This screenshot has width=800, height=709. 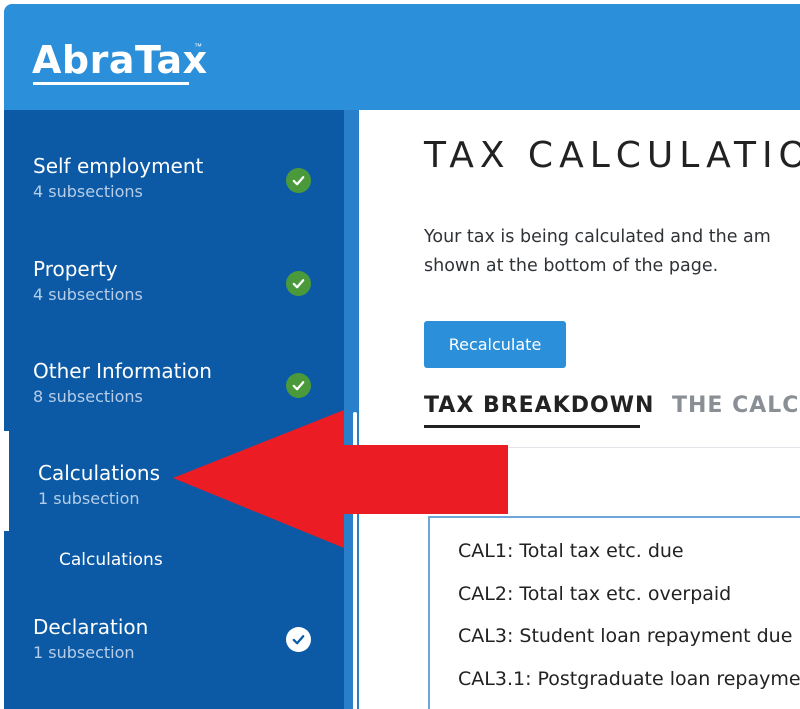 What do you see at coordinates (6, 481) in the screenshot?
I see `active-item-indicator` at bounding box center [6, 481].